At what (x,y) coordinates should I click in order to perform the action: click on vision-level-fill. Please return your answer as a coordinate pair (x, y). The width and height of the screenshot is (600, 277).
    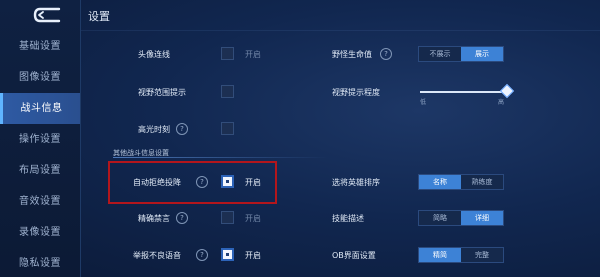
    Looking at the image, I should click on (463, 92).